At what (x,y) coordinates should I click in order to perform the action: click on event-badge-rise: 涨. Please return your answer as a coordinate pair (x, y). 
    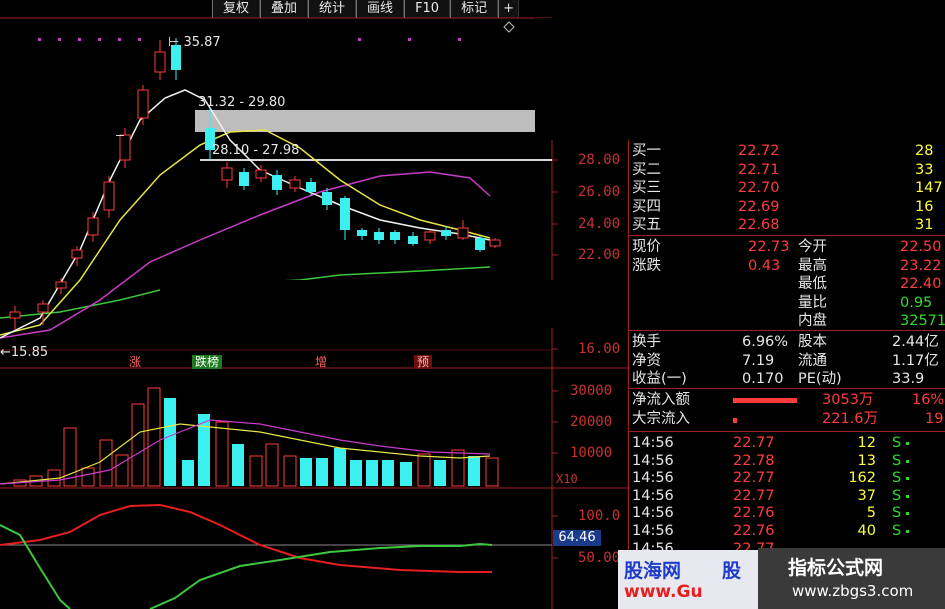
    Looking at the image, I should click on (135, 362).